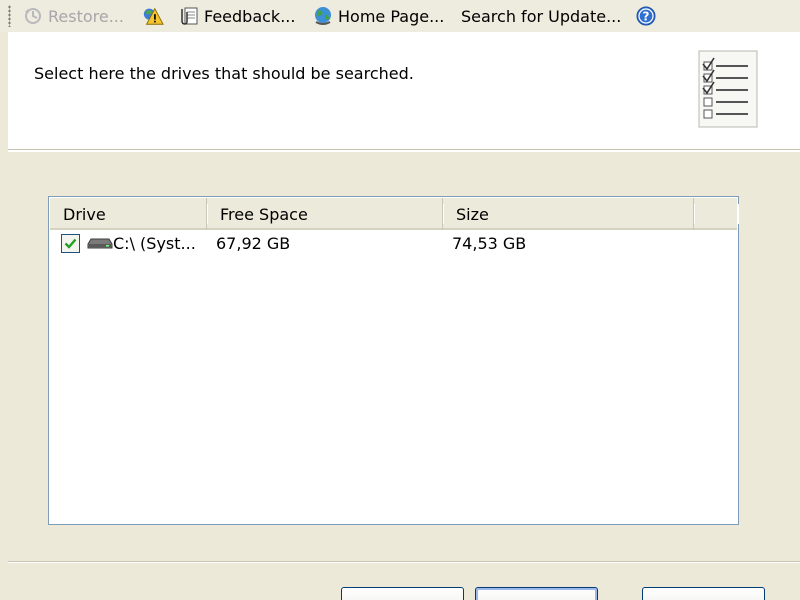  Describe the element at coordinates (703, 593) in the screenshot. I see `cancel-button` at that location.